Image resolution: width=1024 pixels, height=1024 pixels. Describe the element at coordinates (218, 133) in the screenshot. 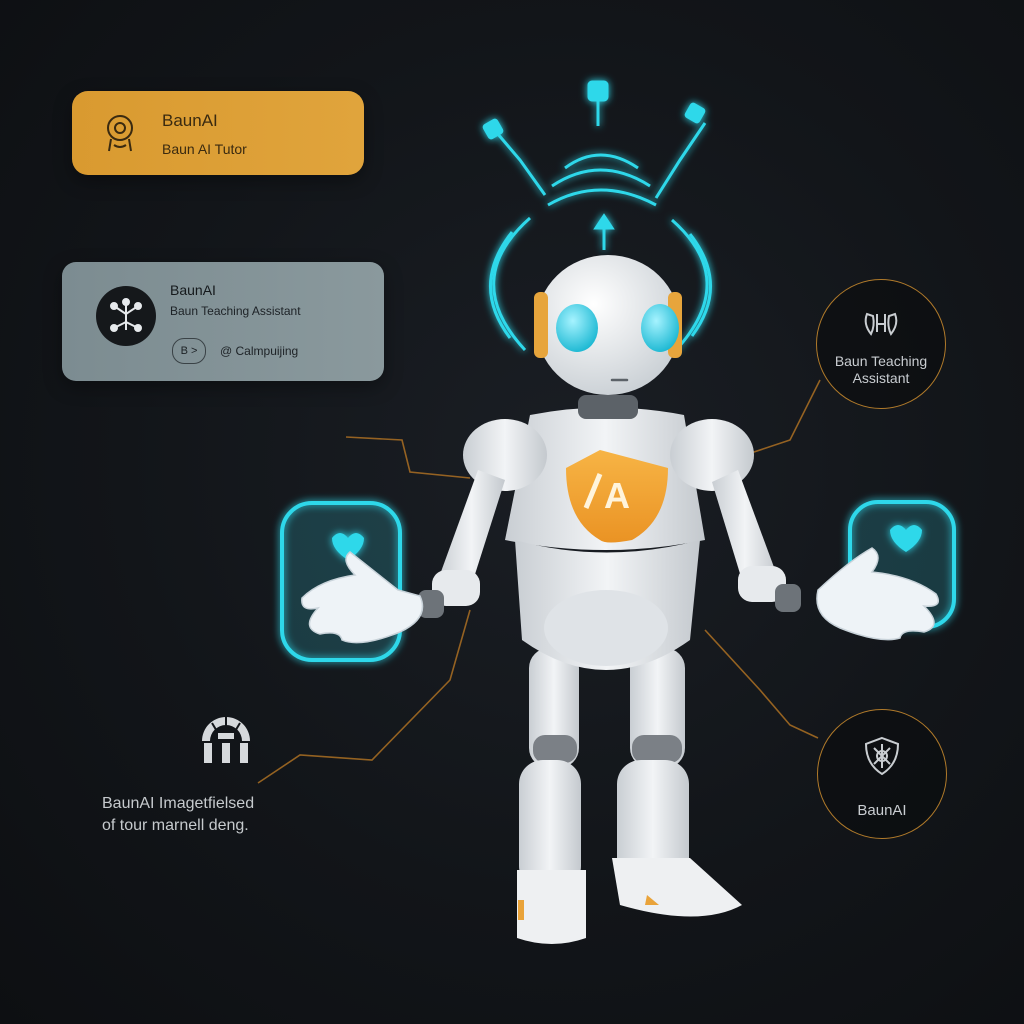

I see `card-baun-ai-tutor: BaunAI Baun AI Tutor` at that location.